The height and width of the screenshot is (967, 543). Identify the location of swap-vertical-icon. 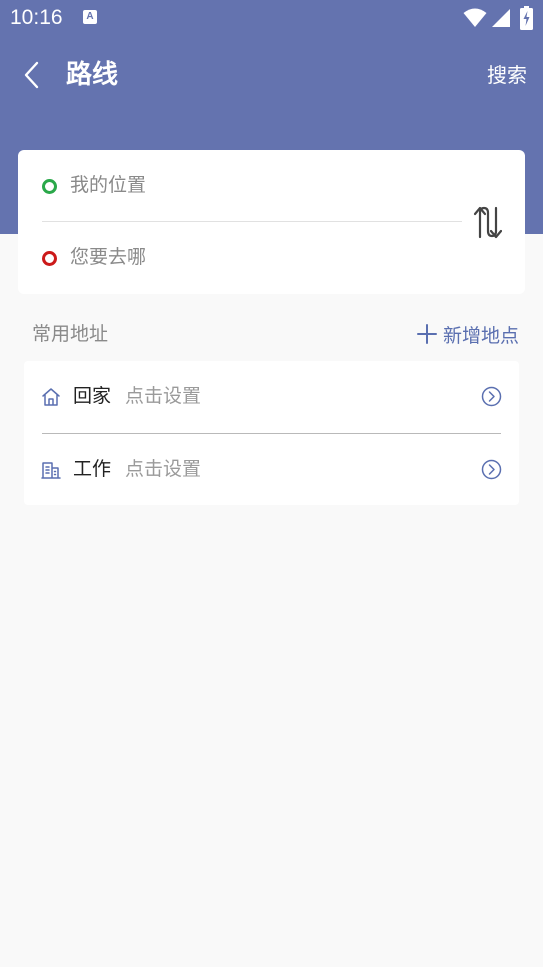
(486, 222).